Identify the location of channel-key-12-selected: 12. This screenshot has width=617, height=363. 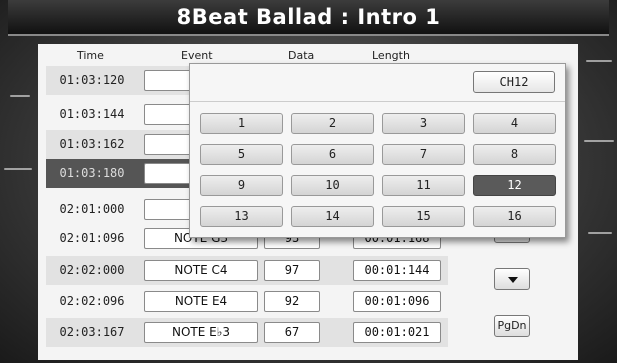
(514, 185).